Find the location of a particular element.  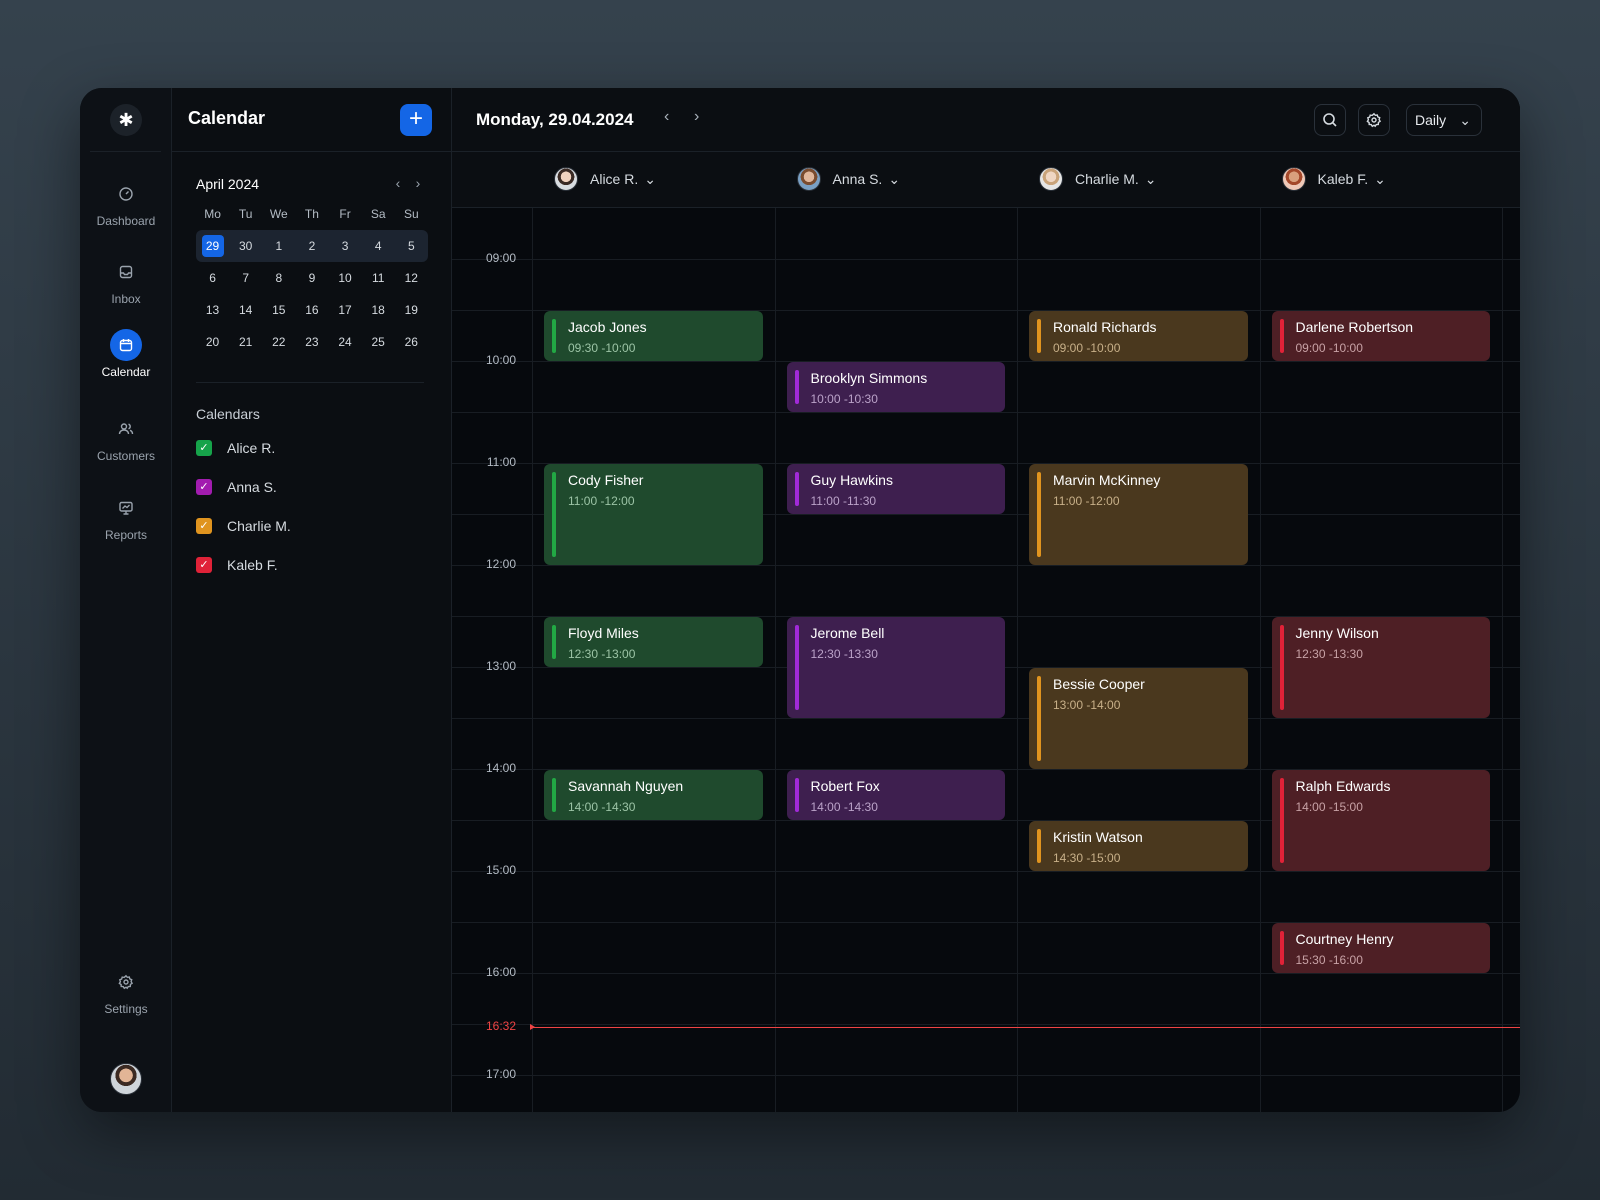

event-title: Cody Fisher is located at coordinates (606, 480).